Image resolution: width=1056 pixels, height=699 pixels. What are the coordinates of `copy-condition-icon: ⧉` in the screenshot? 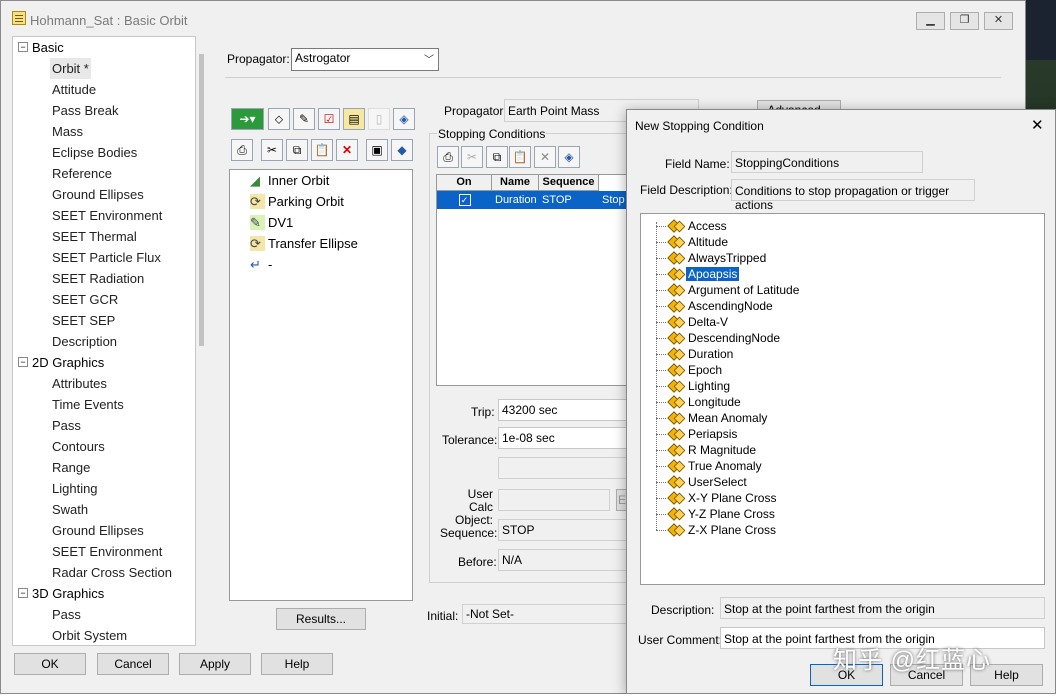 It's located at (497, 157).